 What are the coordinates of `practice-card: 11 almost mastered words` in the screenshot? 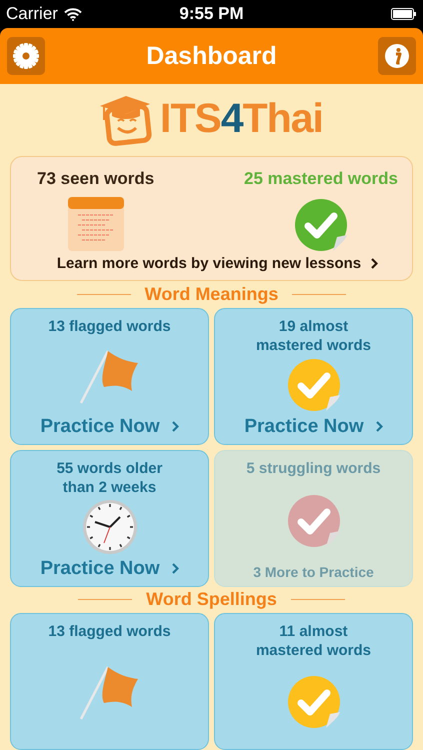 It's located at (313, 681).